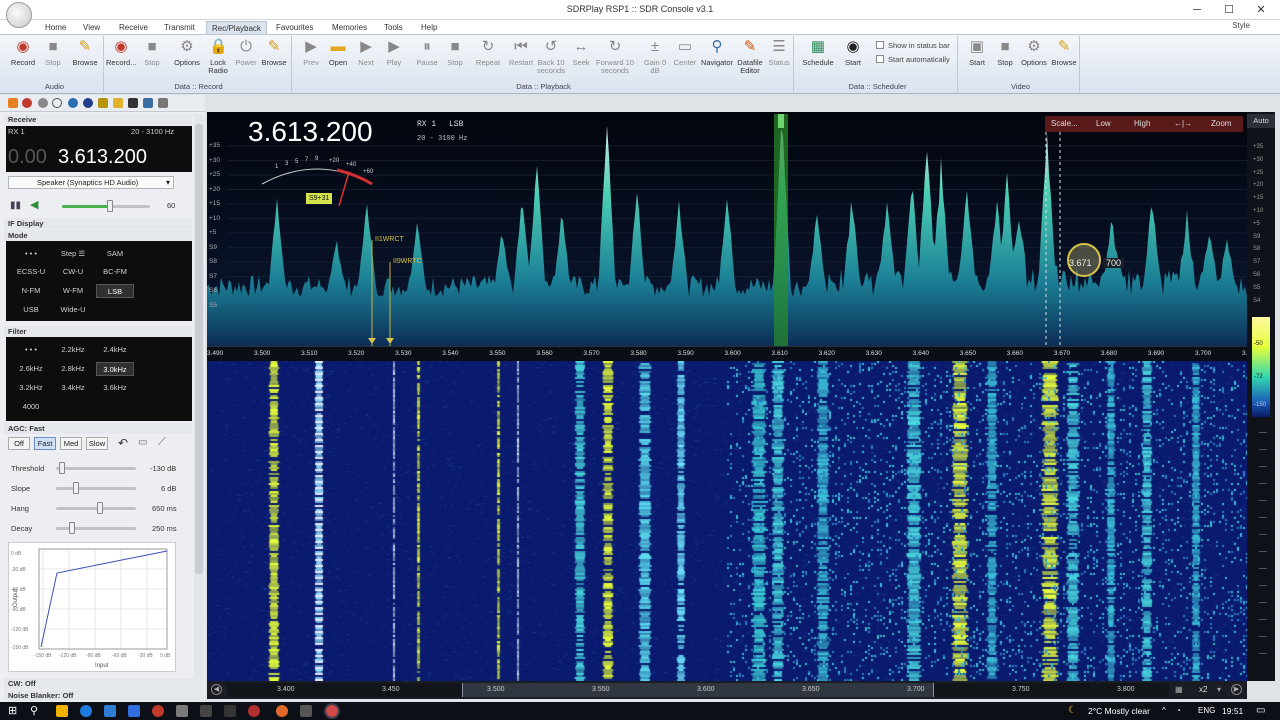 Image resolution: width=1280 pixels, height=720 pixels. What do you see at coordinates (1241, 25) in the screenshot?
I see `style-menu: Style` at bounding box center [1241, 25].